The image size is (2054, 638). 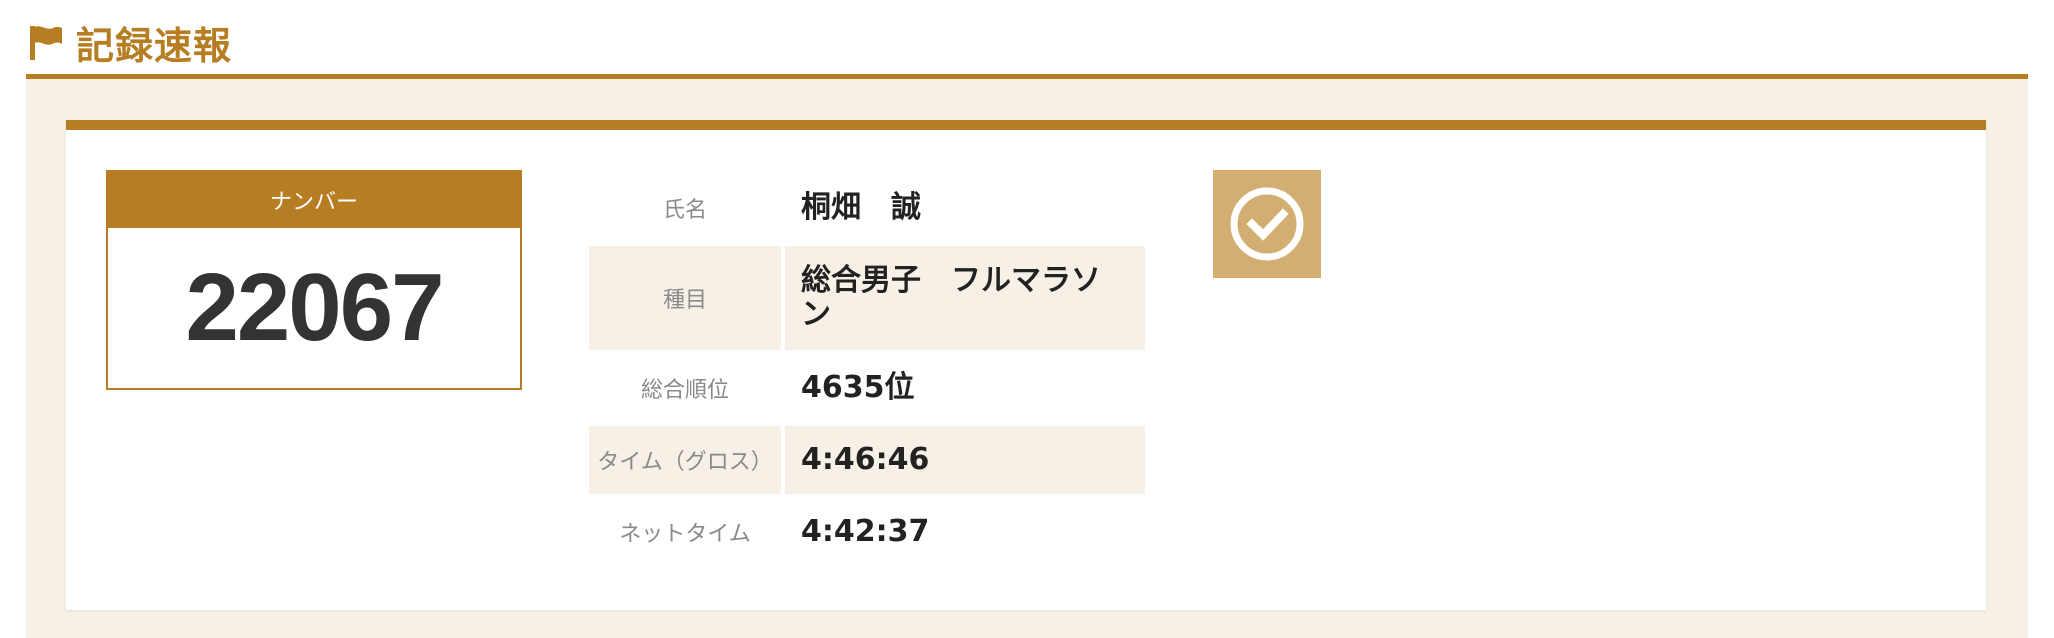 I want to click on page-title: 記録速報, so click(x=154, y=45).